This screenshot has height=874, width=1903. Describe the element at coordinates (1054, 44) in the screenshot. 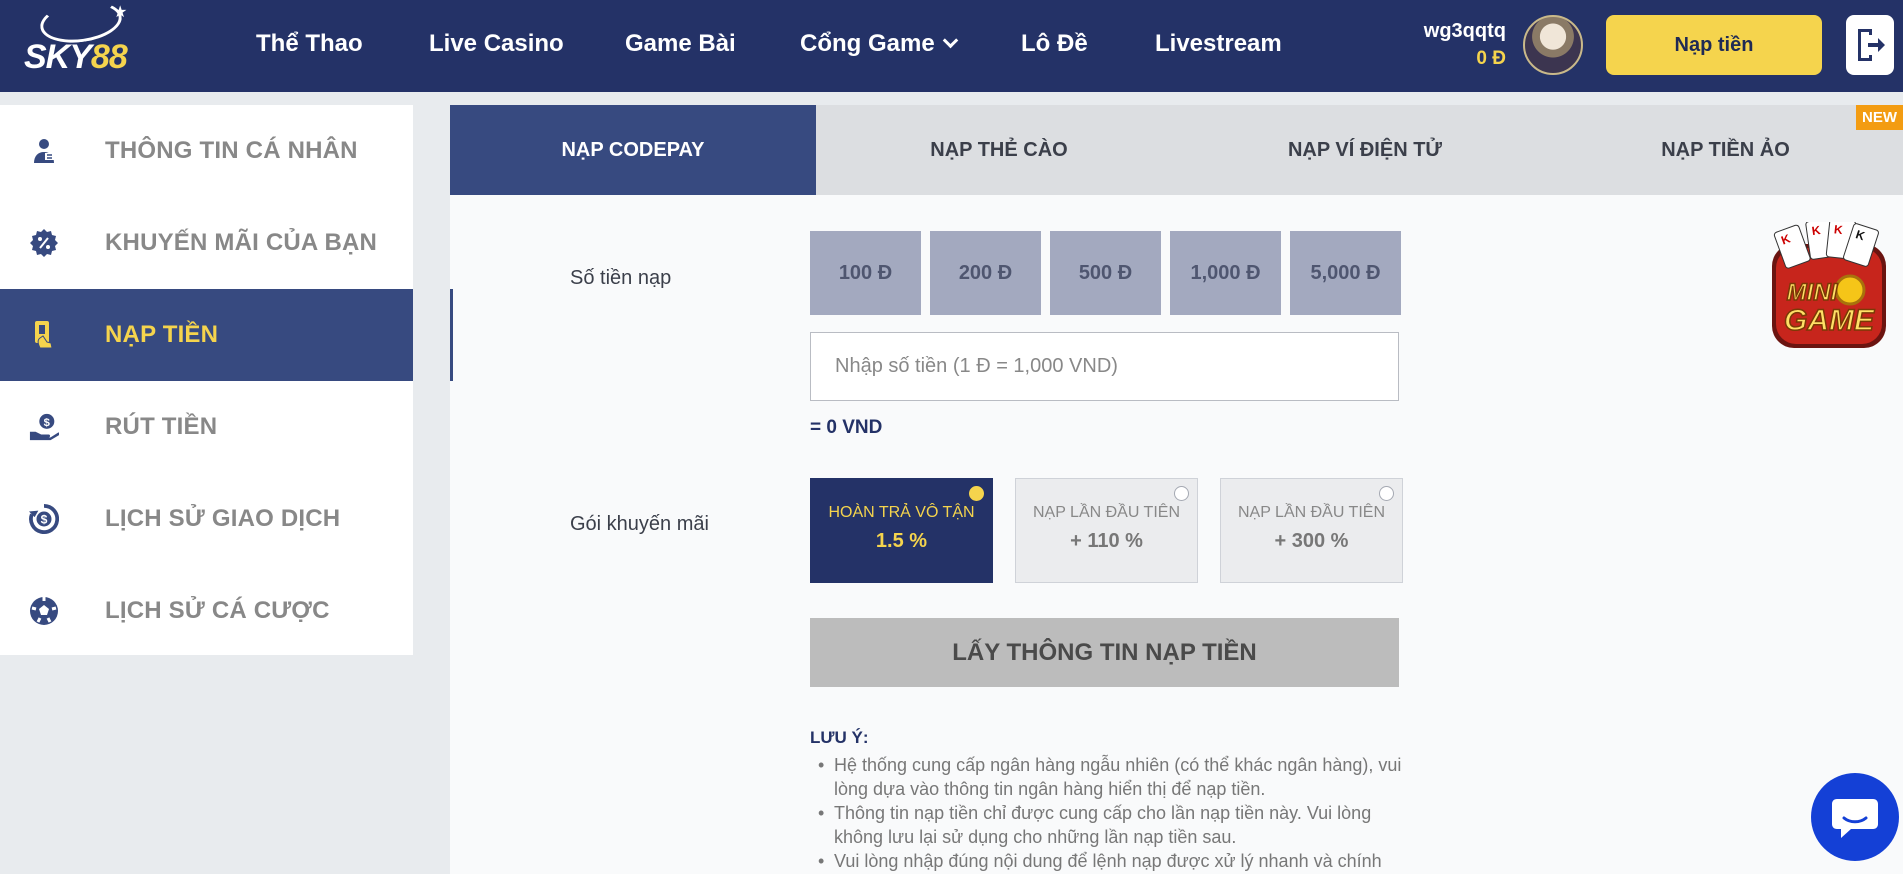

I see `nav-lo-de: Lô Đề` at that location.